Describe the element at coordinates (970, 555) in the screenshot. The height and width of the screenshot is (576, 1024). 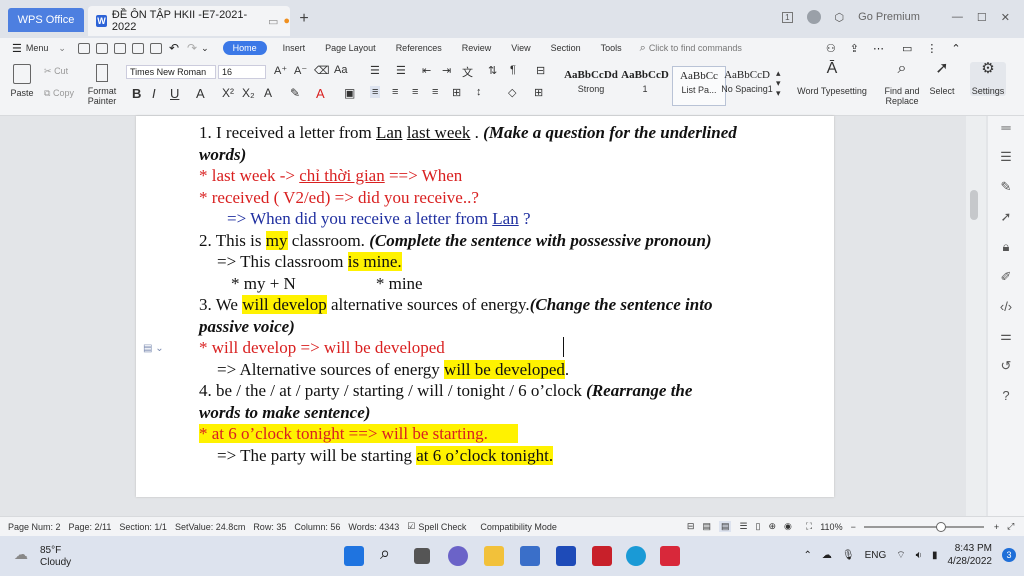
I see `clock: 8:43 PM 4/28/2022` at that location.